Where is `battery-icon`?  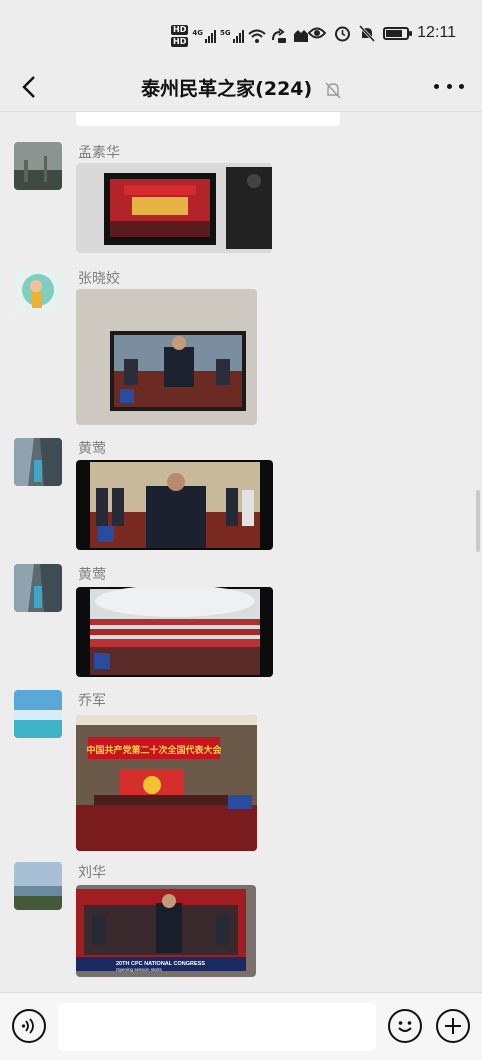 battery-icon is located at coordinates (398, 33).